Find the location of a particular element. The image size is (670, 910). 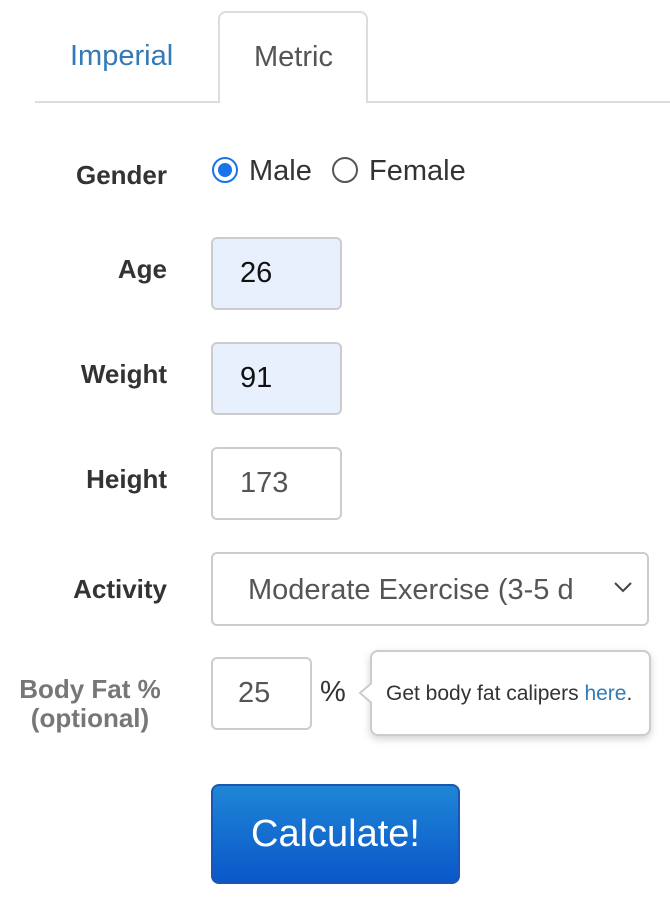

calipers-tooltip: Get body fat calipers here. is located at coordinates (504, 693).